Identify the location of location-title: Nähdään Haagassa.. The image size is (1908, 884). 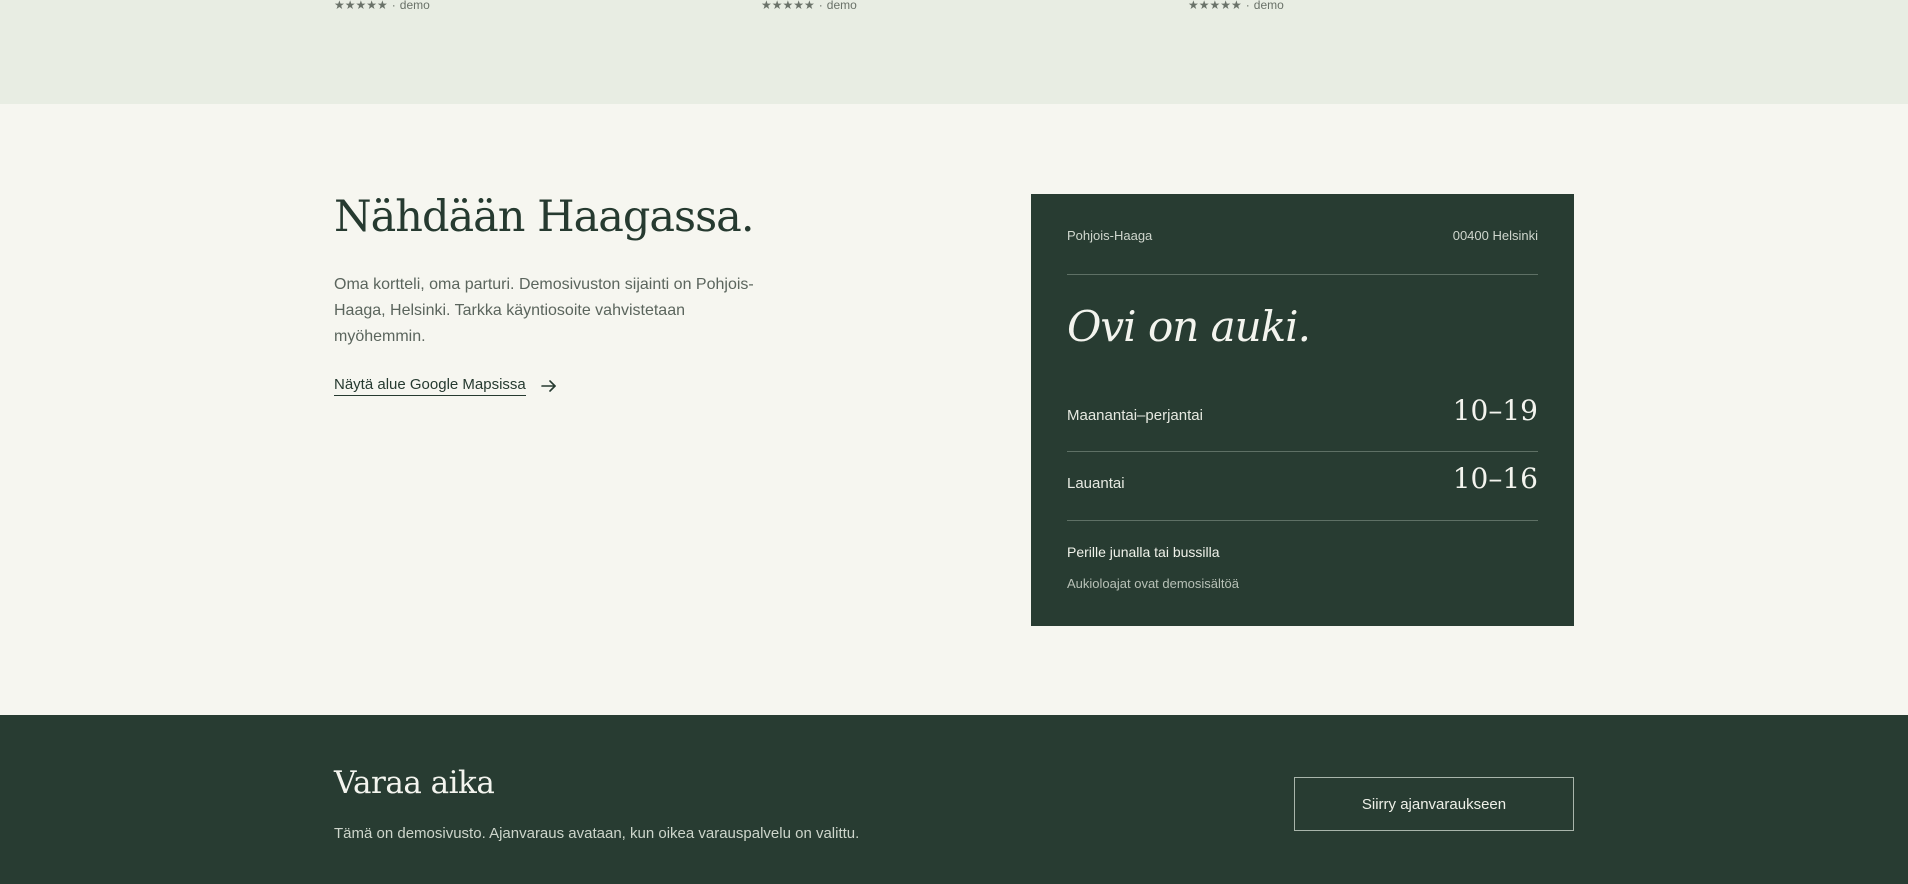
(544, 217).